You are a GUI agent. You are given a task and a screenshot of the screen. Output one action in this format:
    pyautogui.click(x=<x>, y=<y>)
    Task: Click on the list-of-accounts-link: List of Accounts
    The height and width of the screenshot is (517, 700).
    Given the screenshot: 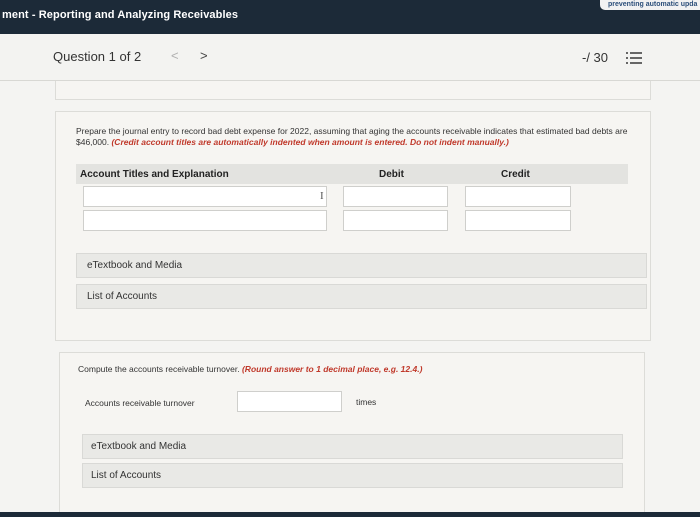 What is the action you would take?
    pyautogui.click(x=361, y=296)
    